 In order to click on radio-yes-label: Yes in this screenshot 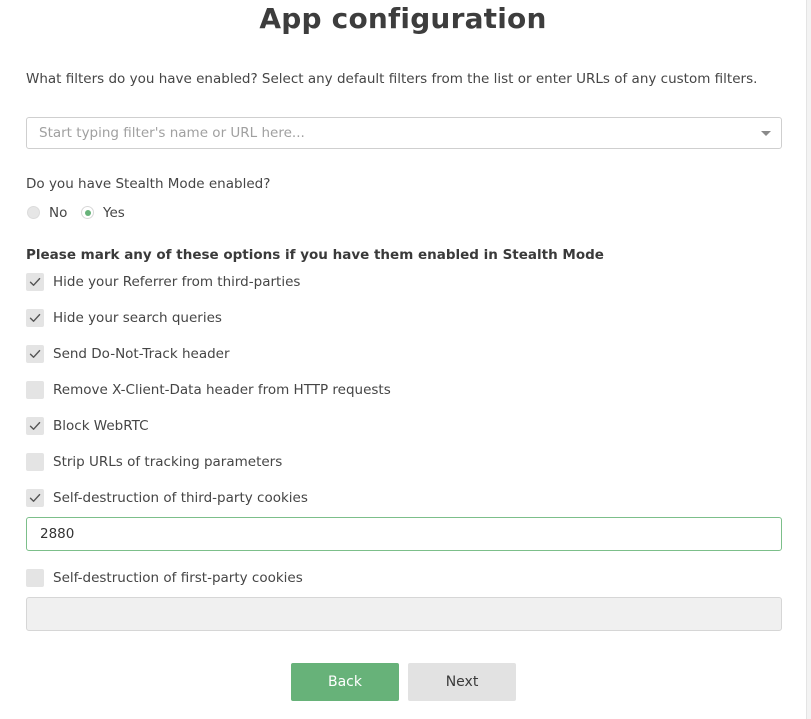, I will do `click(114, 213)`.